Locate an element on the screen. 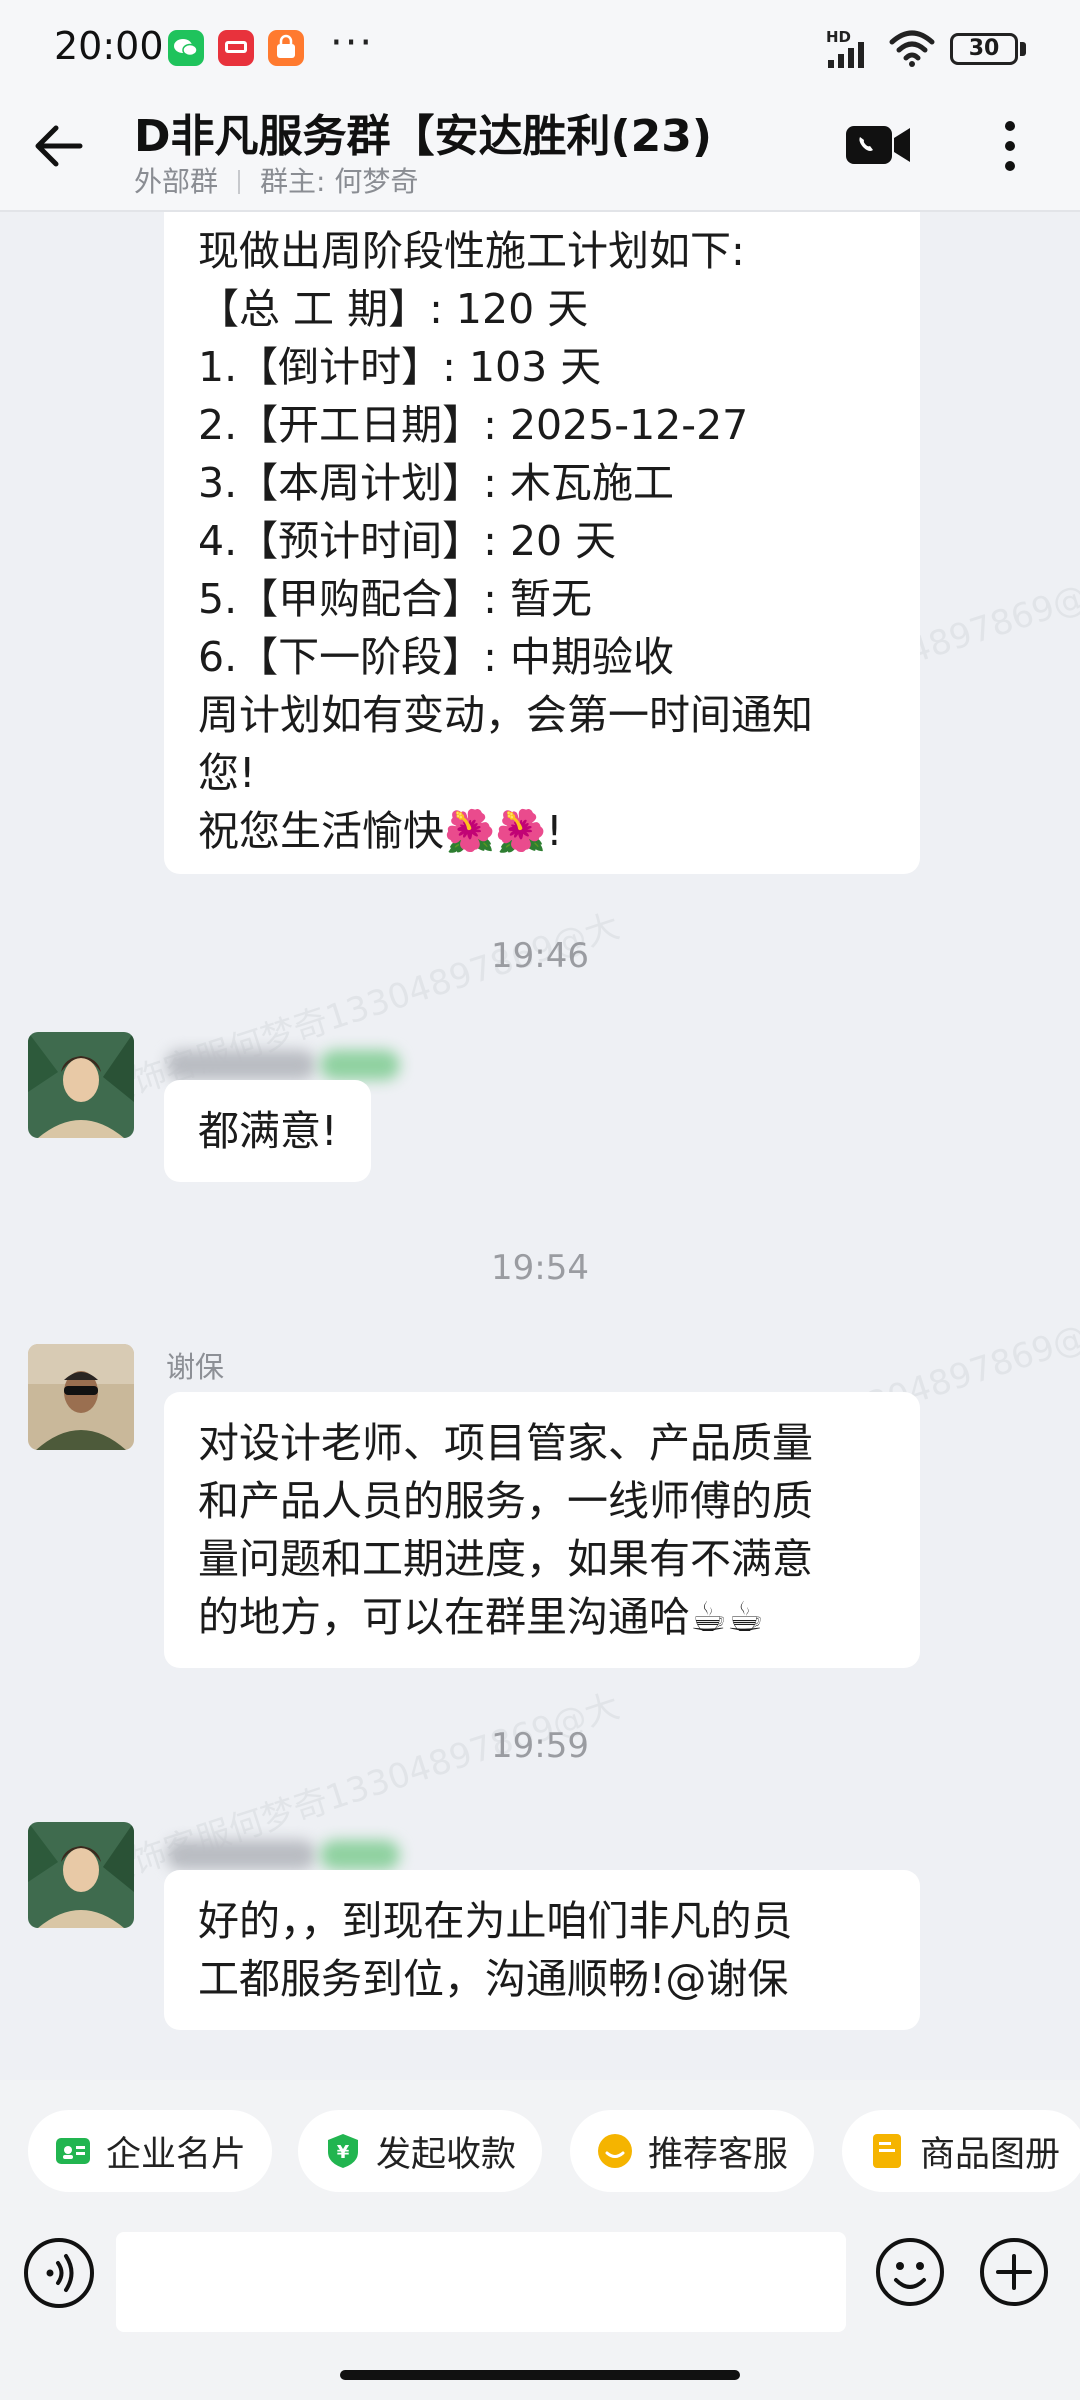 Image resolution: width=1080 pixels, height=2400 pixels. chat-header: D非凡服务群【安达胜利(23) 外部群 群主: 何梦奇 is located at coordinates (540, 156).